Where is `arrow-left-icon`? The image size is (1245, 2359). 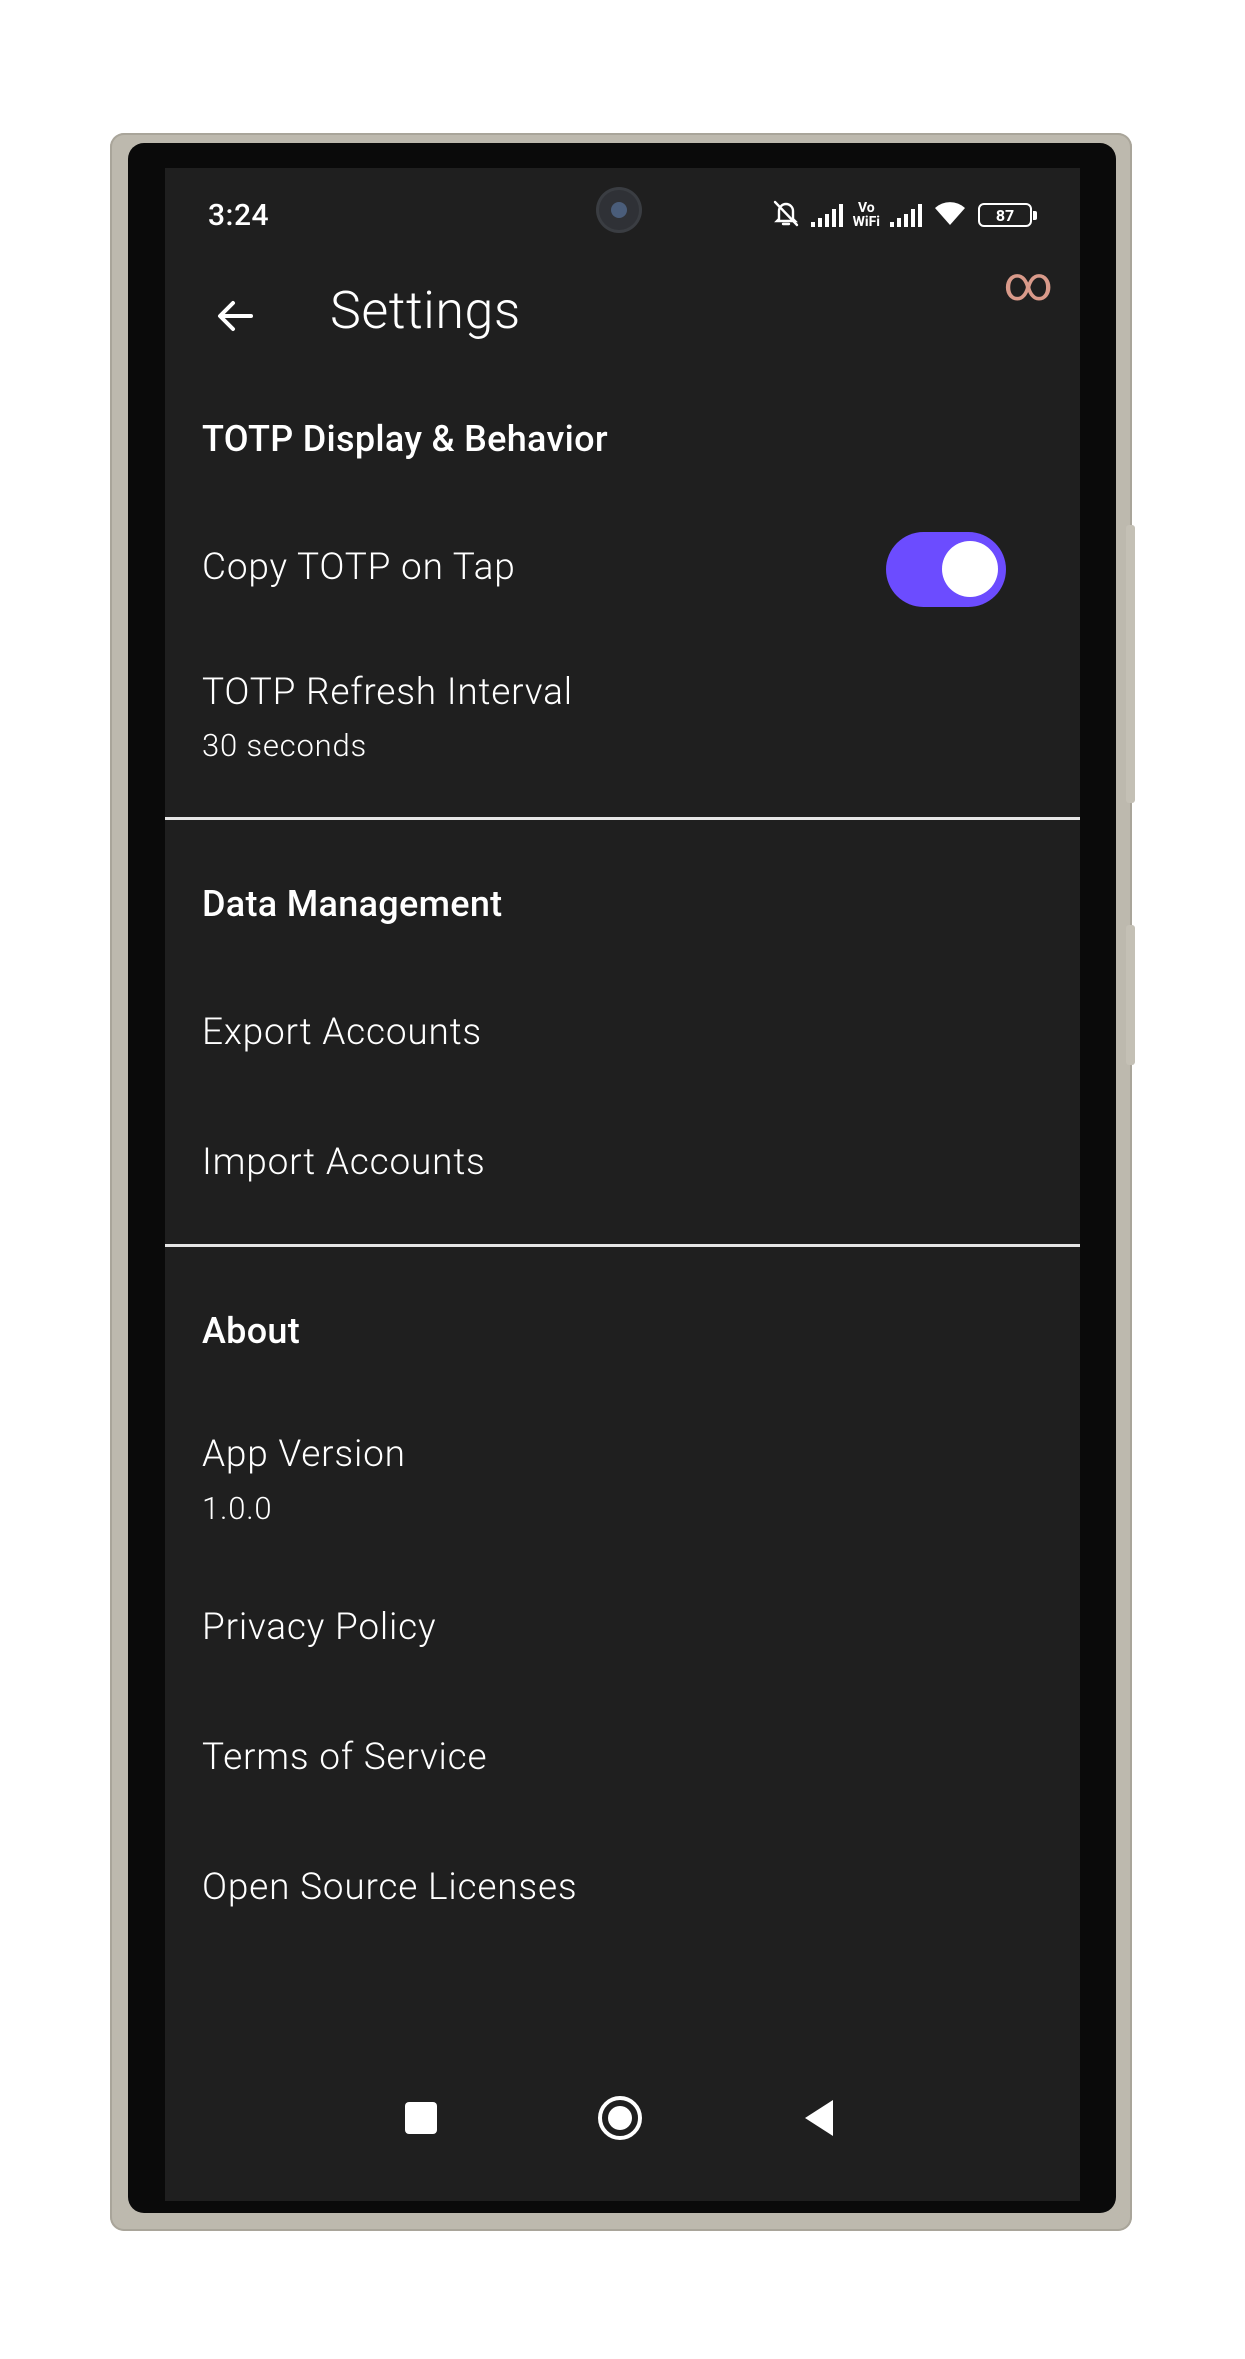
arrow-left-icon is located at coordinates (235, 316).